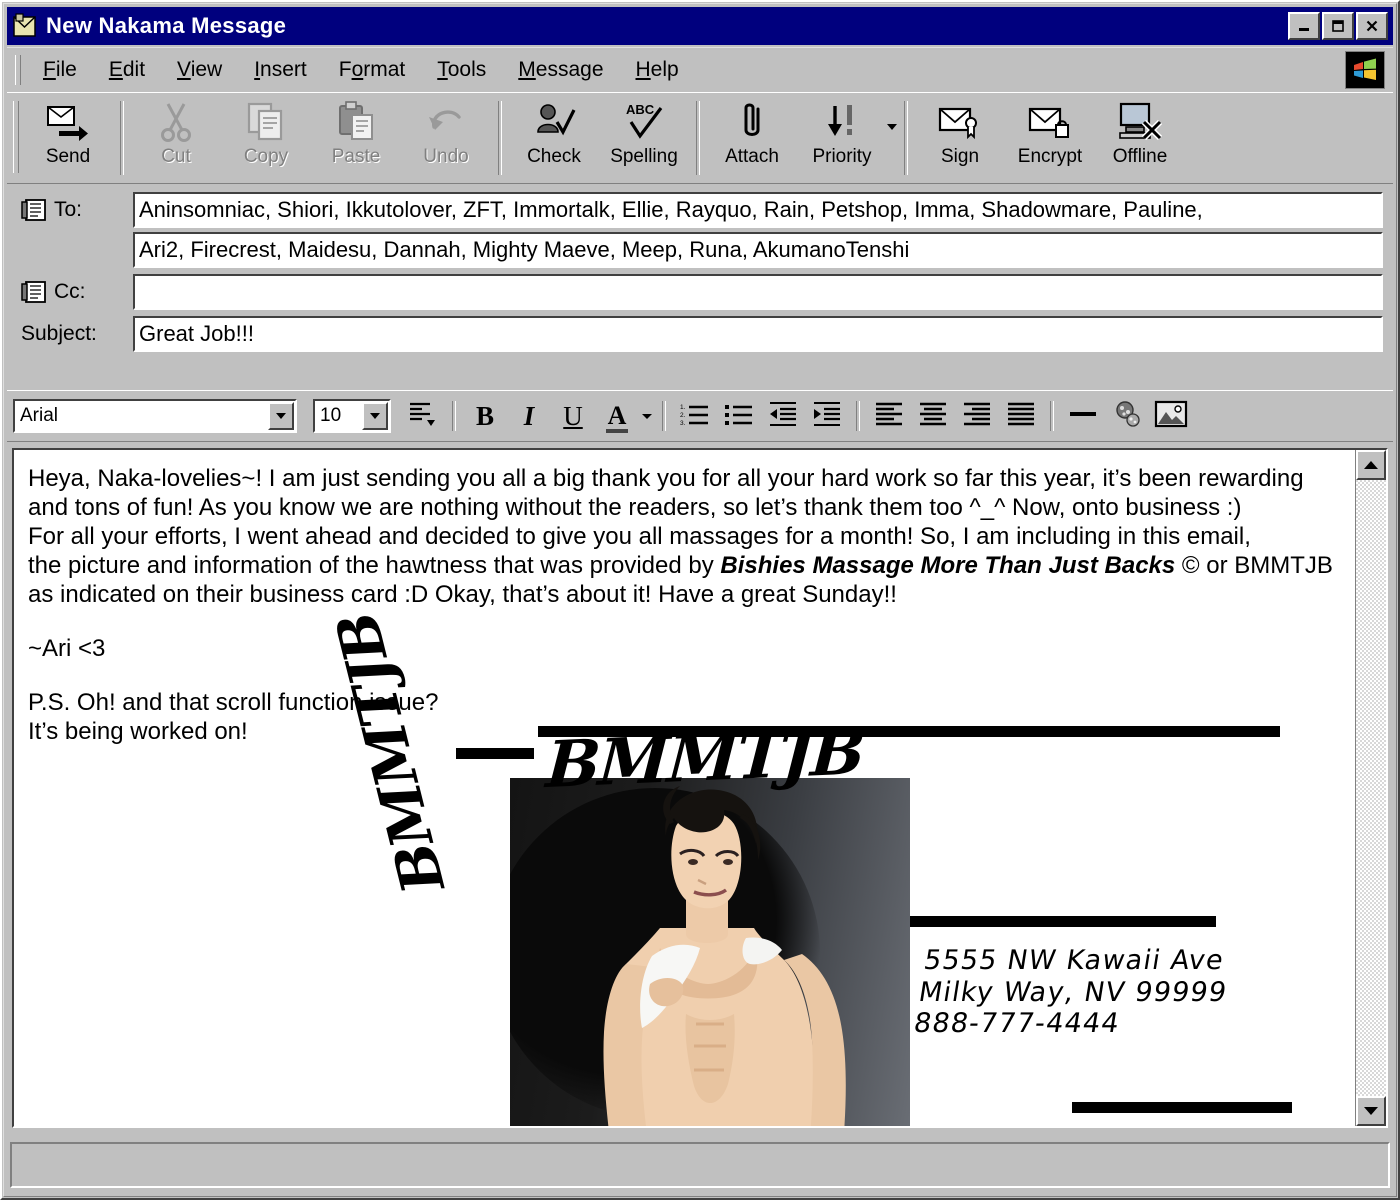 Image resolution: width=1400 pixels, height=1200 pixels. I want to click on body-vertical-scrollbar, so click(1370, 788).